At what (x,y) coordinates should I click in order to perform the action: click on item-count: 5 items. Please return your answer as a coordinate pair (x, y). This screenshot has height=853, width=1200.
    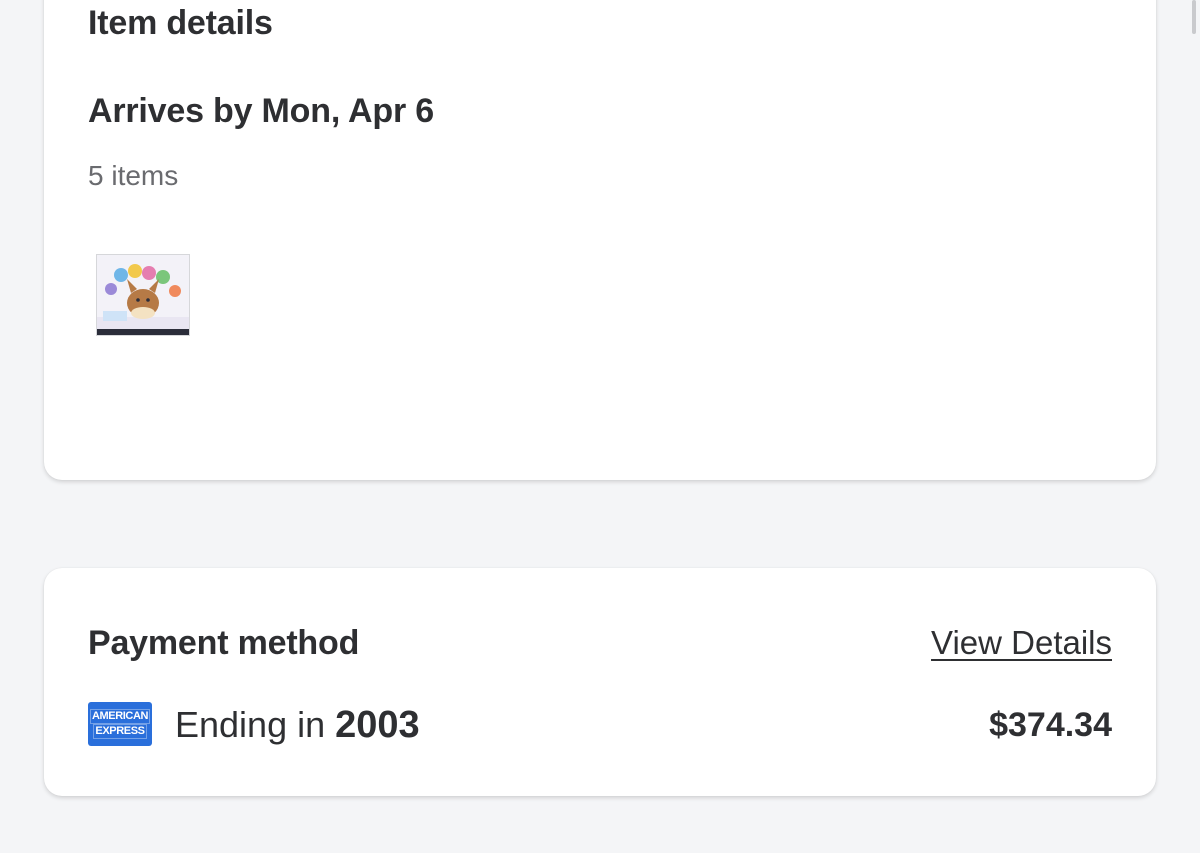
    Looking at the image, I should click on (133, 175).